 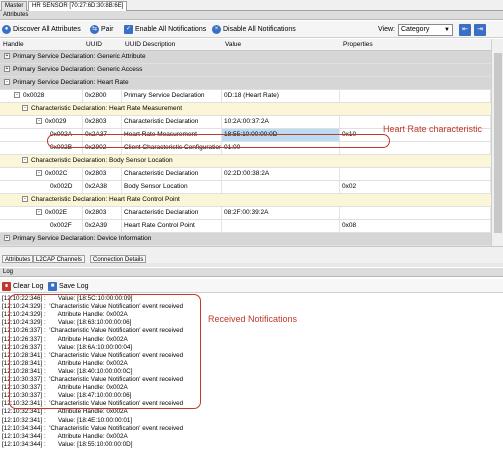 I want to click on cell-value: 02:2D:00:38:2A, so click(x=281, y=174).